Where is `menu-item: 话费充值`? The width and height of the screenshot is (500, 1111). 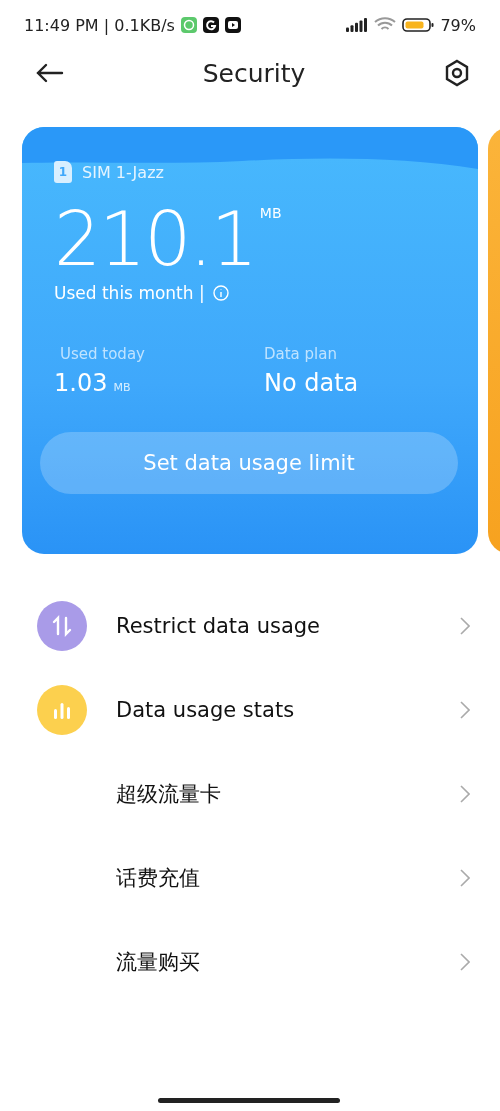 menu-item: 话费充值 is located at coordinates (250, 878).